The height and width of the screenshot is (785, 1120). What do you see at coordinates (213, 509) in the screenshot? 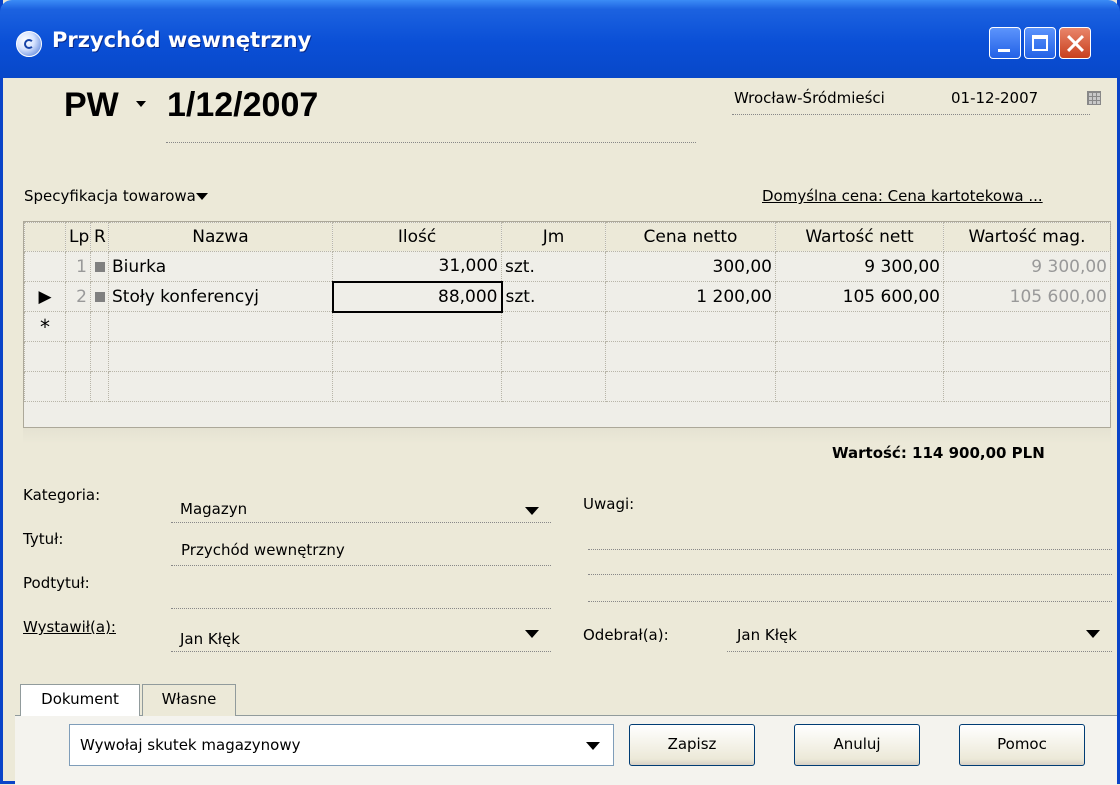
I see `kategoria-select: Magazyn` at bounding box center [213, 509].